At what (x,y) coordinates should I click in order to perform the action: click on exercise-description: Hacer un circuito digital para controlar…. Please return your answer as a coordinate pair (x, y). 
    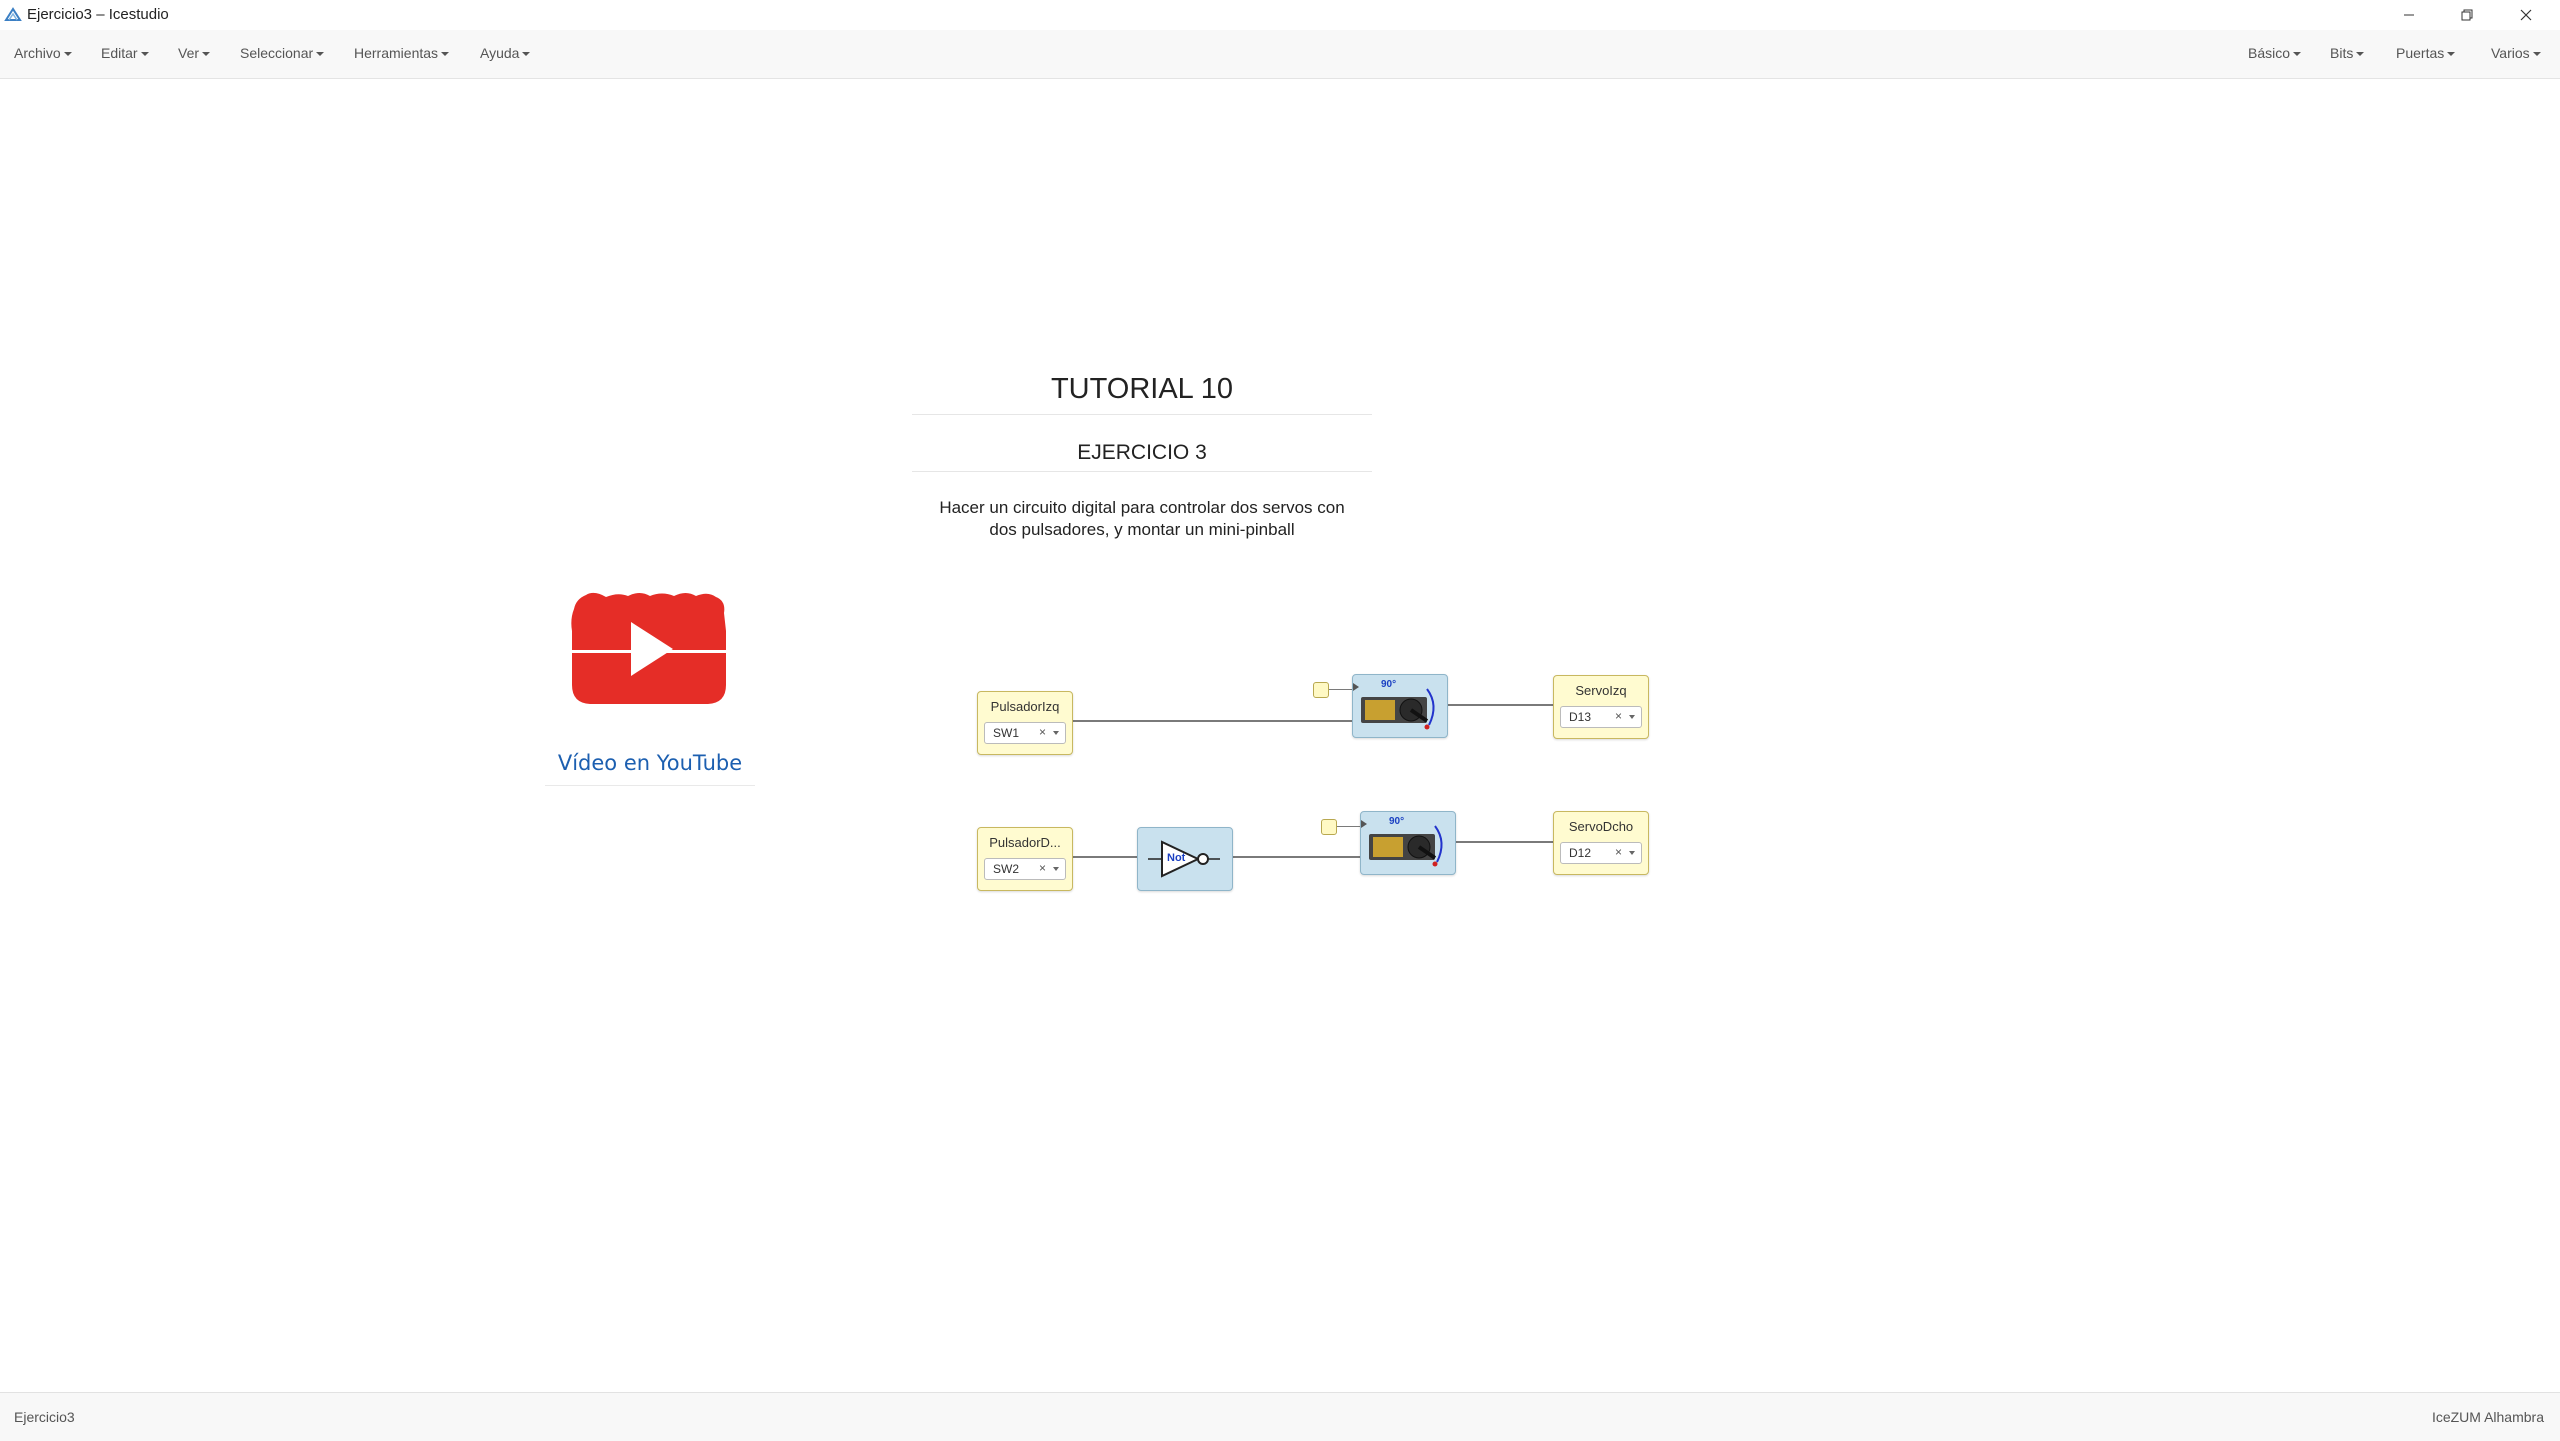
    Looking at the image, I should click on (1142, 518).